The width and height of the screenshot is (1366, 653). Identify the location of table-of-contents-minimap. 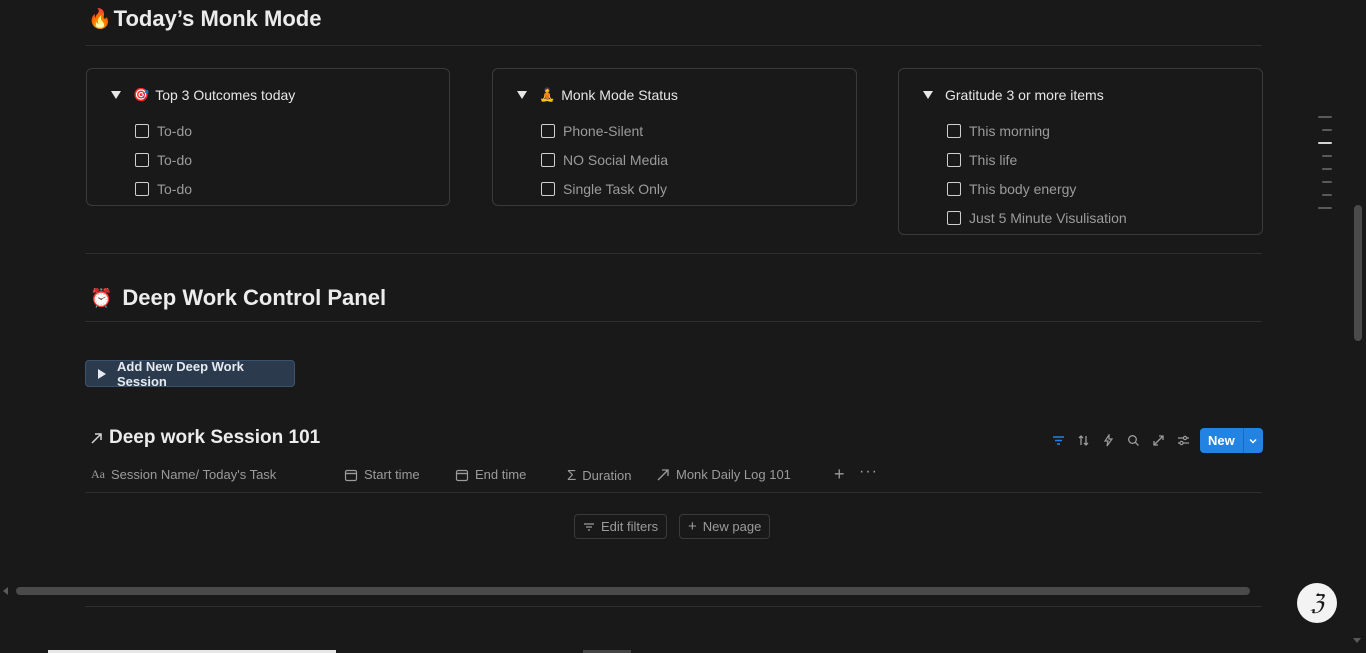
(1325, 168).